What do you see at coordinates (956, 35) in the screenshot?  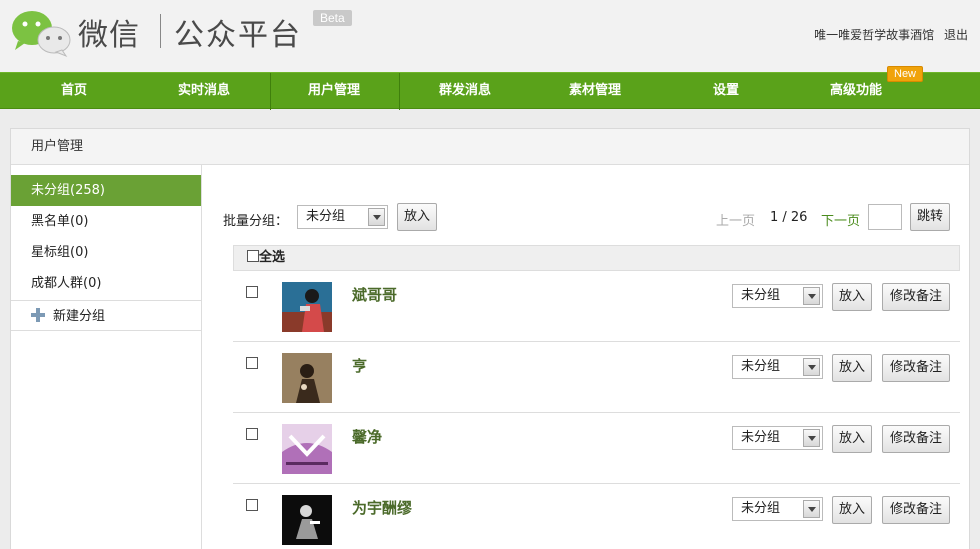 I see `logout-link: 退出` at bounding box center [956, 35].